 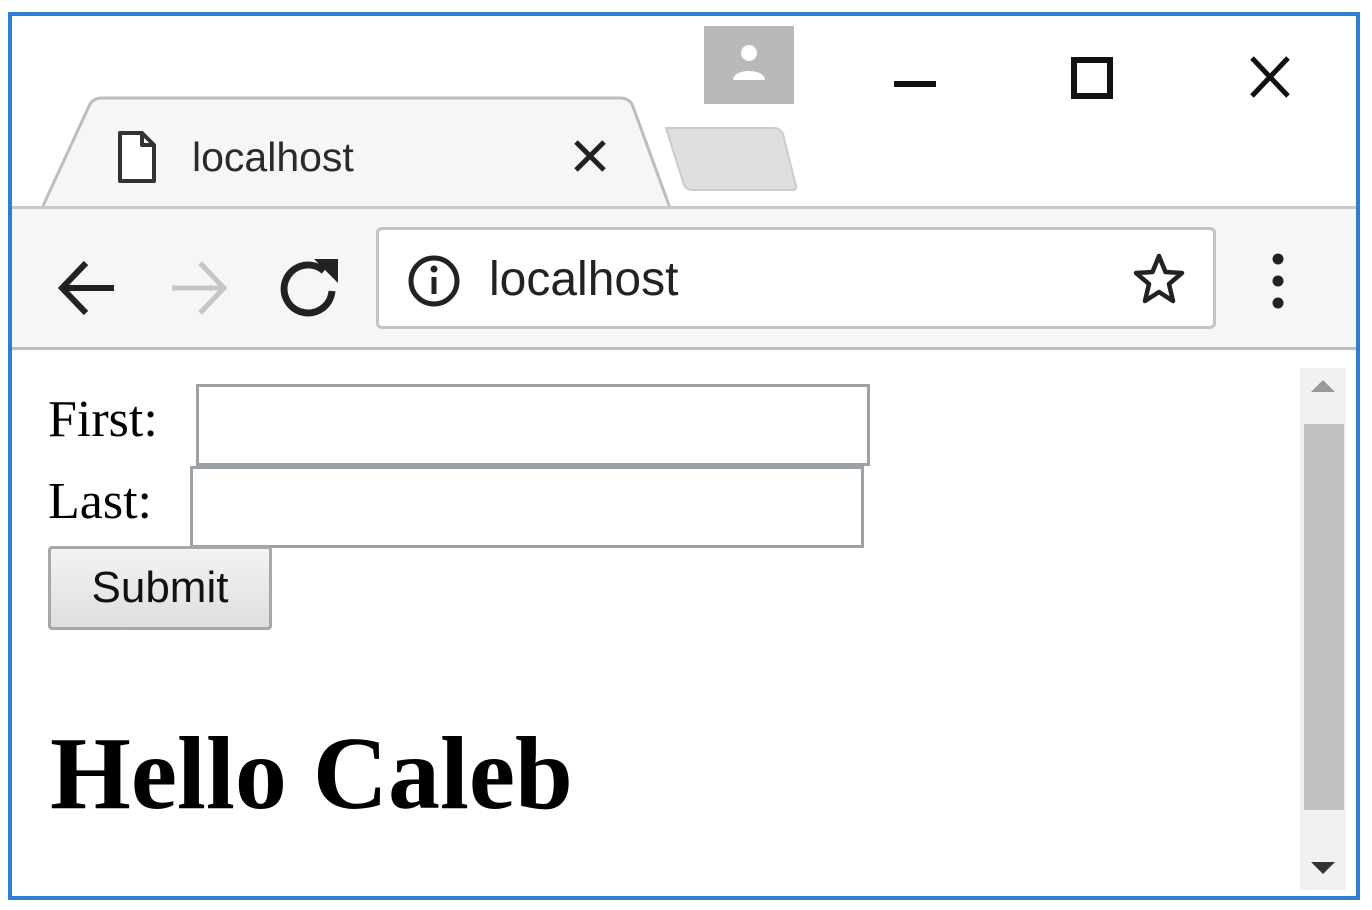 What do you see at coordinates (1278, 281) in the screenshot?
I see `kebab-menu-icon` at bounding box center [1278, 281].